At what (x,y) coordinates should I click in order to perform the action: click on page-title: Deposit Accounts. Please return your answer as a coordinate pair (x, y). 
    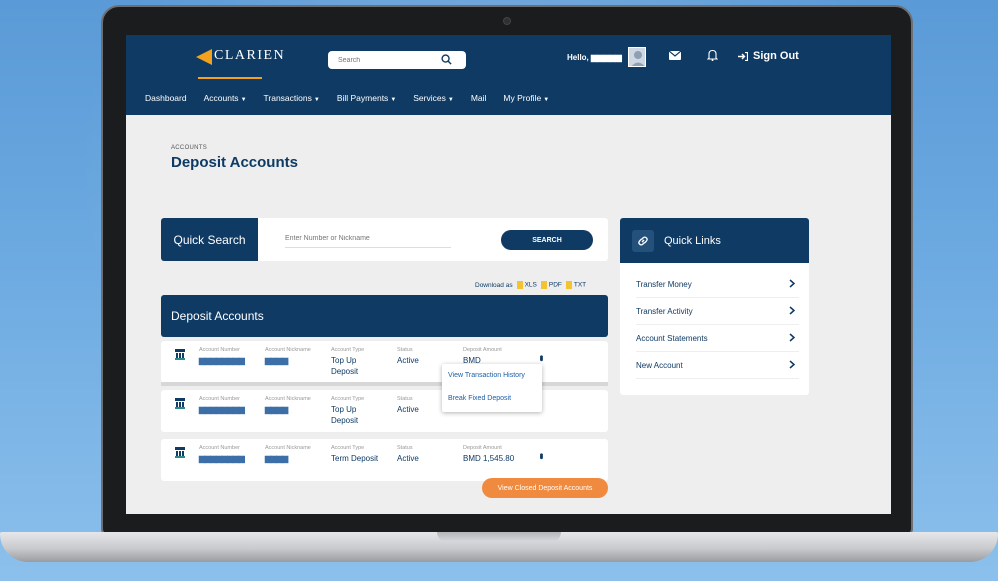
    Looking at the image, I should click on (234, 162).